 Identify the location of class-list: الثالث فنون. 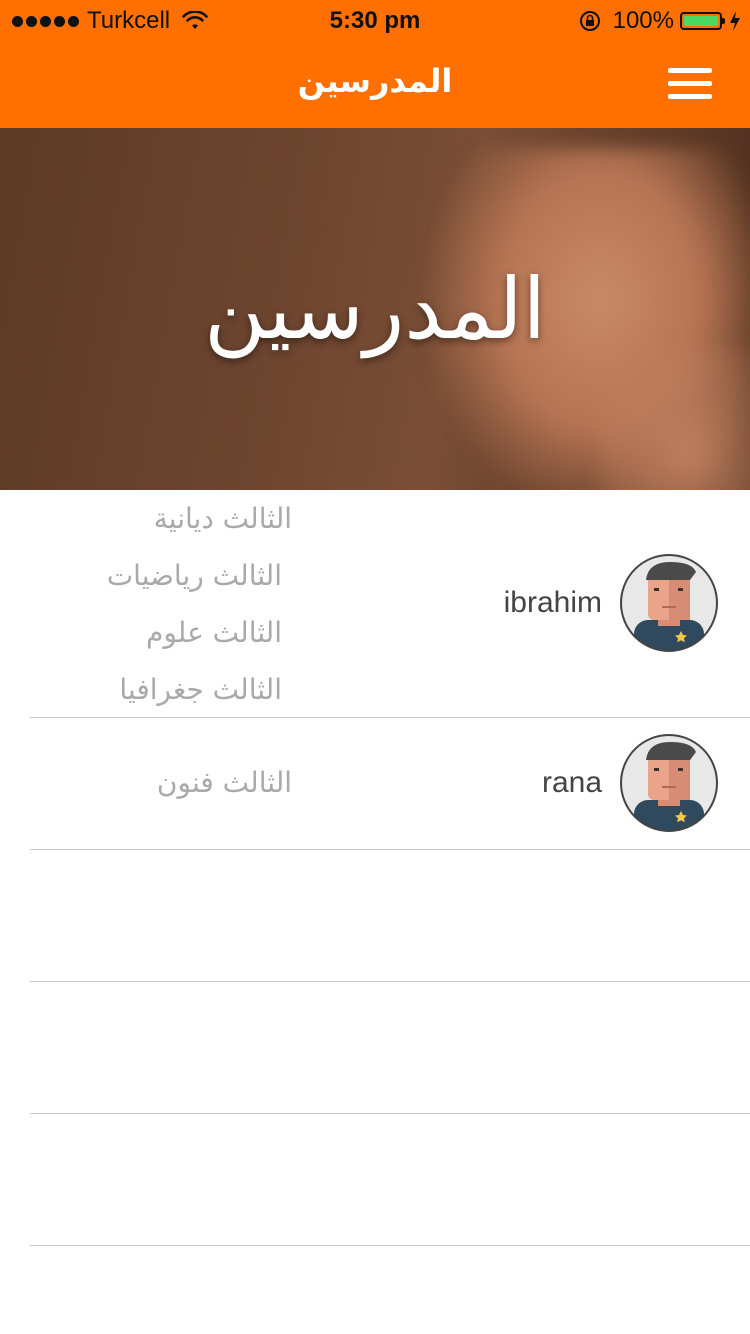
(146, 782).